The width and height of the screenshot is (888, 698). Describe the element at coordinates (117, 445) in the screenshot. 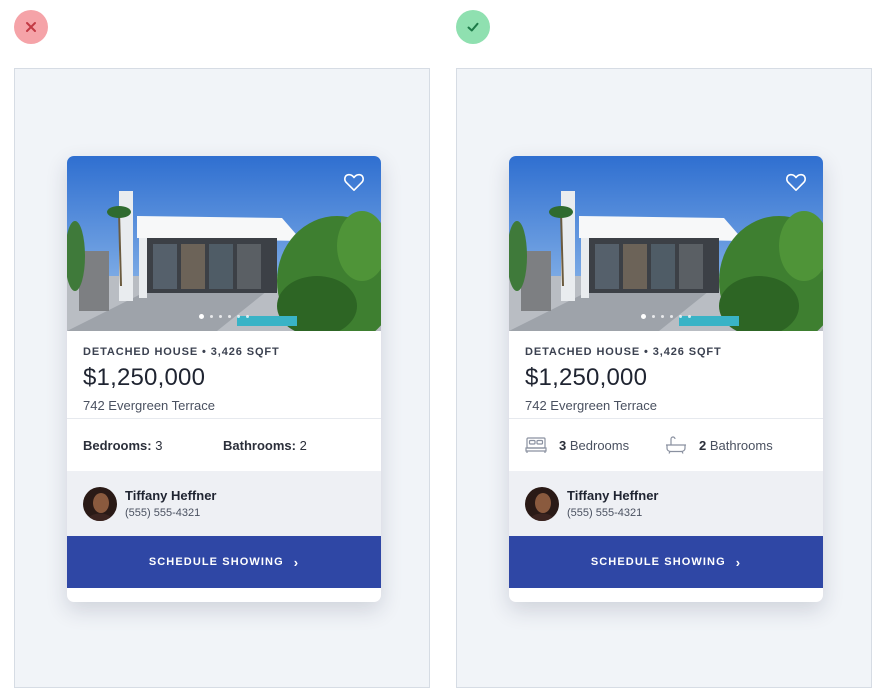

I see `bedrooms-label: Bedrooms:` at that location.